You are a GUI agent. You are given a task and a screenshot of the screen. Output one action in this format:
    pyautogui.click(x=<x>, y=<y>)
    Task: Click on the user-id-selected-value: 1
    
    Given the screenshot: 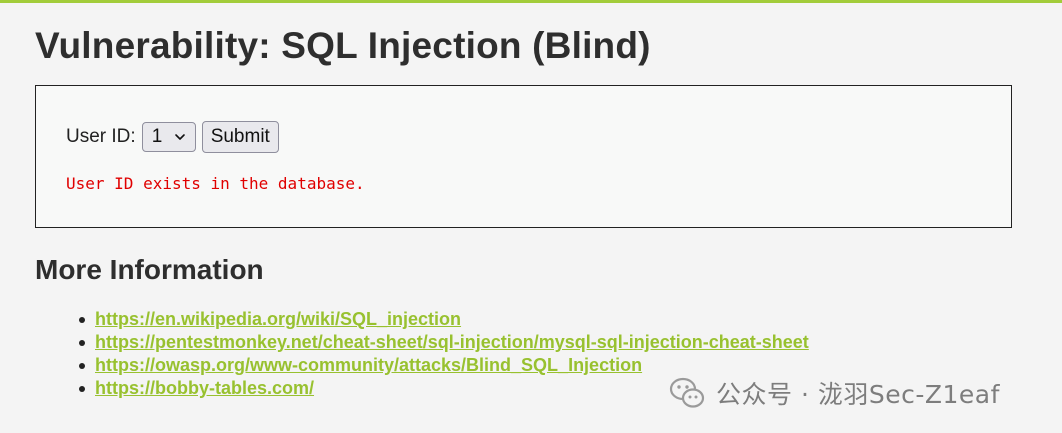 What is the action you would take?
    pyautogui.click(x=157, y=136)
    